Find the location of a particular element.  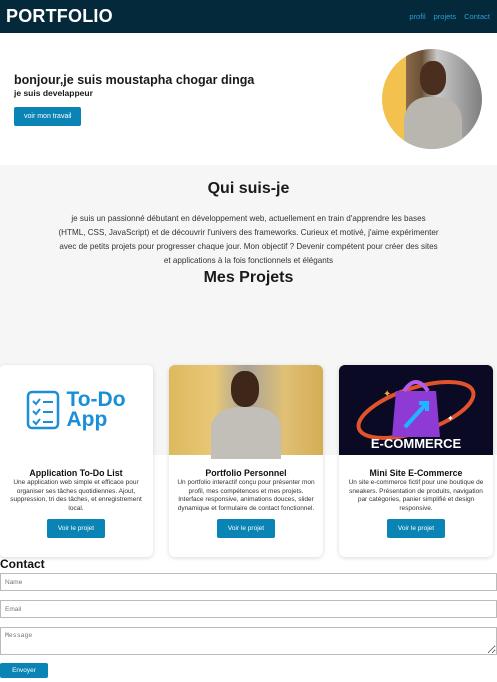

about-title: Qui suis-je is located at coordinates (248, 188).